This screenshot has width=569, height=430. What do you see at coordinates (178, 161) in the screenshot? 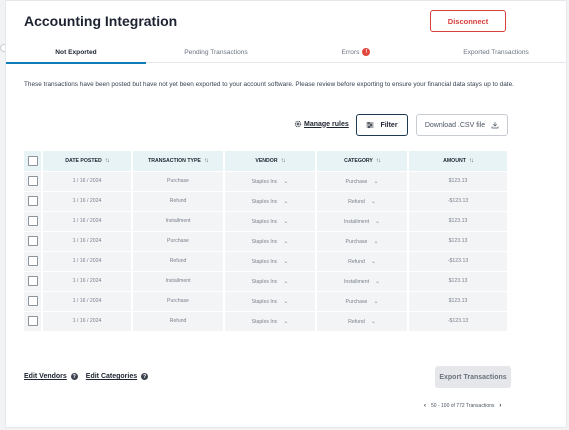
I see `column-header-type: TRANSACTION TYPE ↑↓` at bounding box center [178, 161].